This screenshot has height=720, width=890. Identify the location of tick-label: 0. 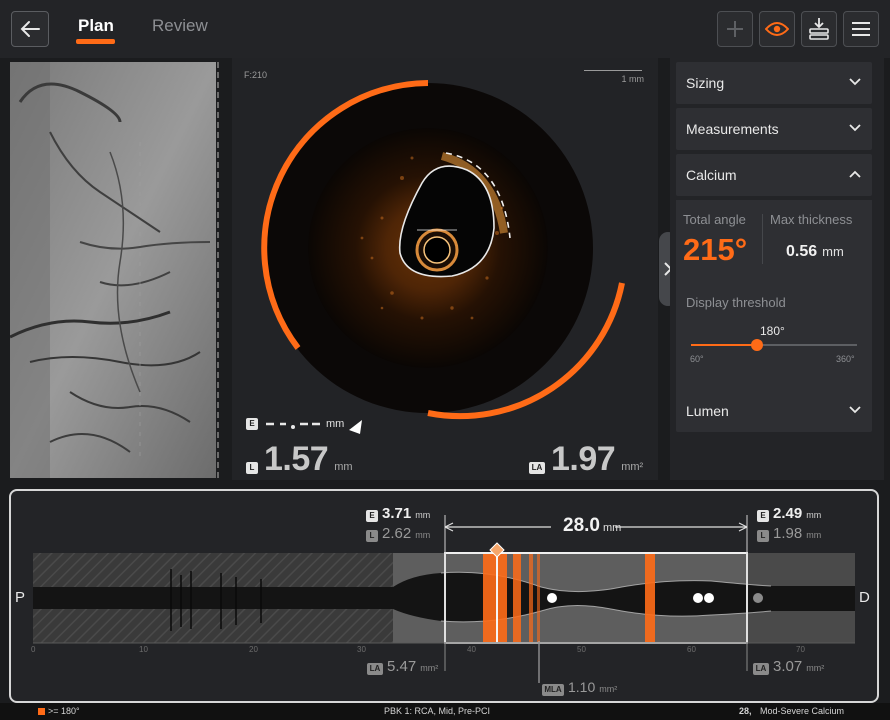
(33, 649).